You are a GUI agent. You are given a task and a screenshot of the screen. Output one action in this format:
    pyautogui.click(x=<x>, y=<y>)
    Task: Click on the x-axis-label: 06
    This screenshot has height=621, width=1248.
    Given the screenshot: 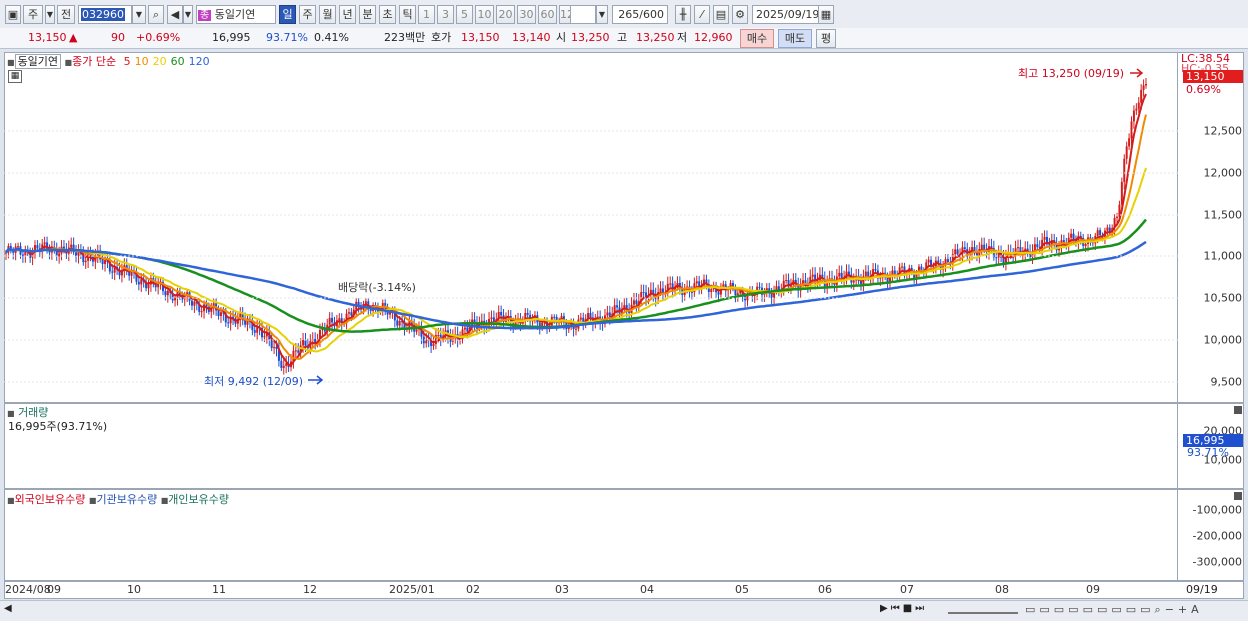 What is the action you would take?
    pyautogui.click(x=825, y=589)
    